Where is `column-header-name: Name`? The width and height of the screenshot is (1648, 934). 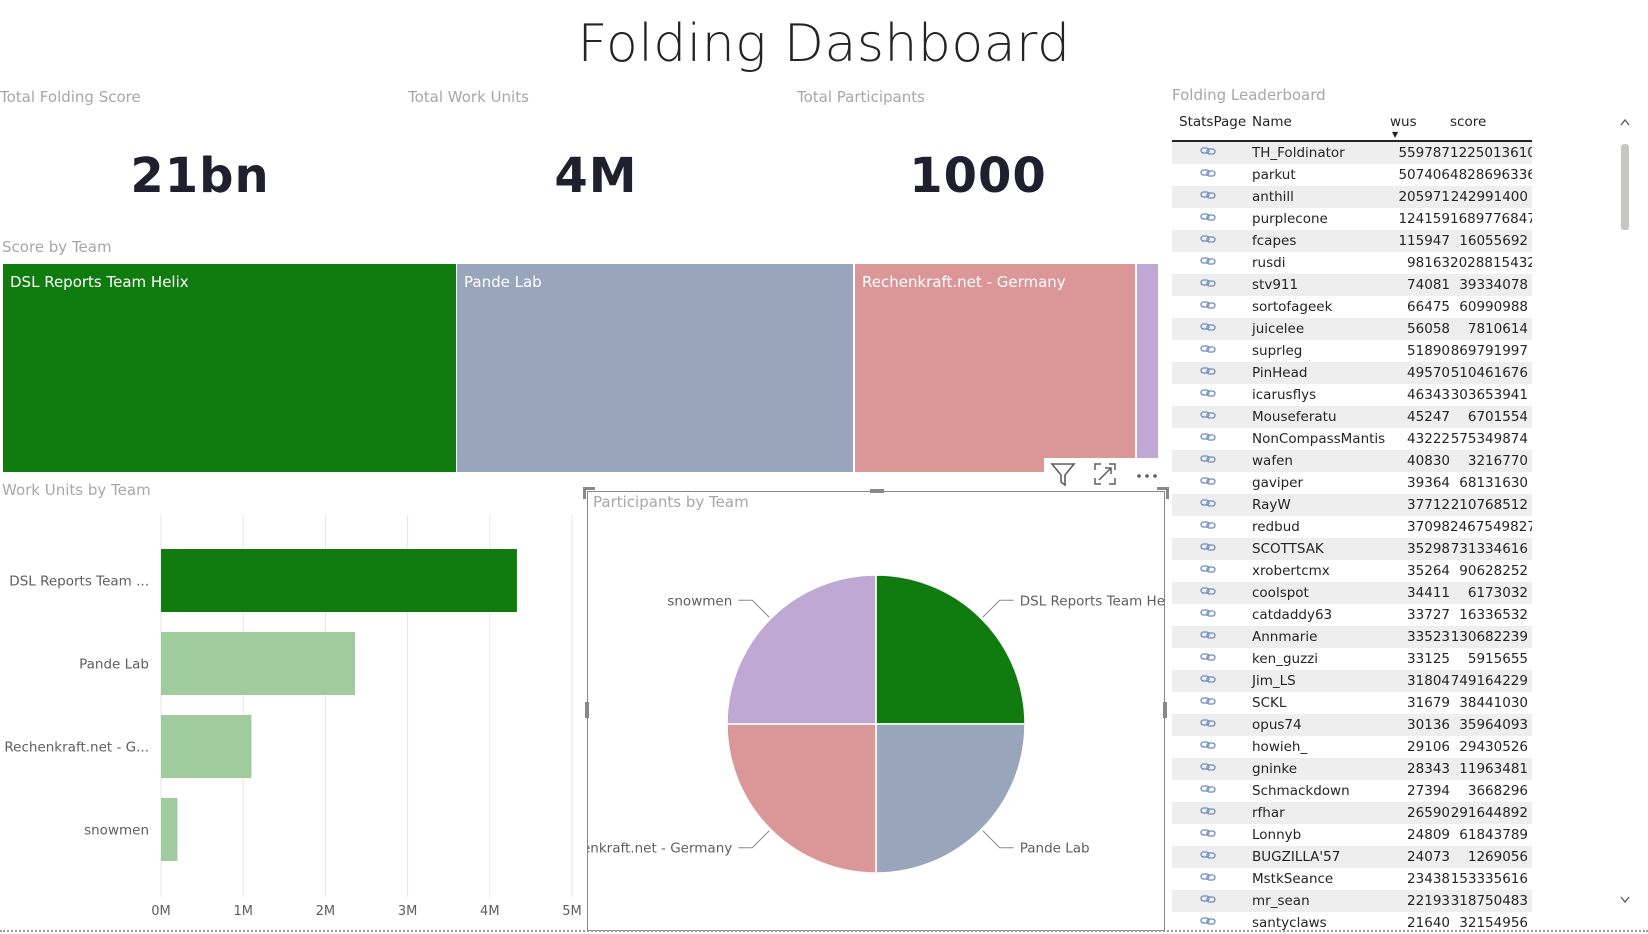
column-header-name: Name is located at coordinates (1272, 122).